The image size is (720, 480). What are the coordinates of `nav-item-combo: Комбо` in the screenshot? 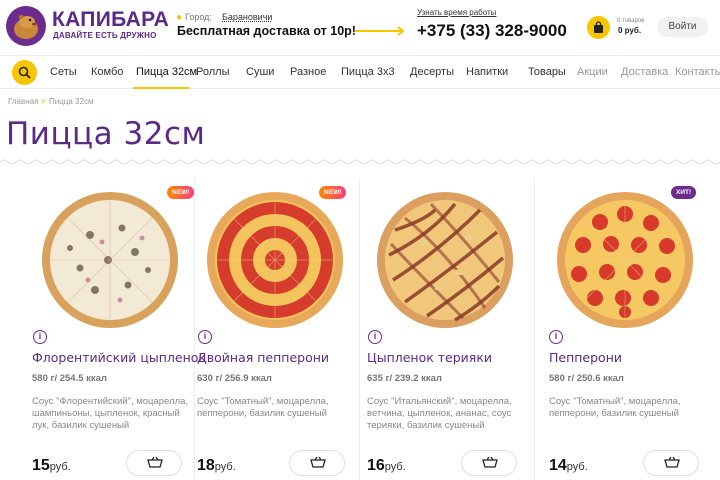 It's located at (107, 72).